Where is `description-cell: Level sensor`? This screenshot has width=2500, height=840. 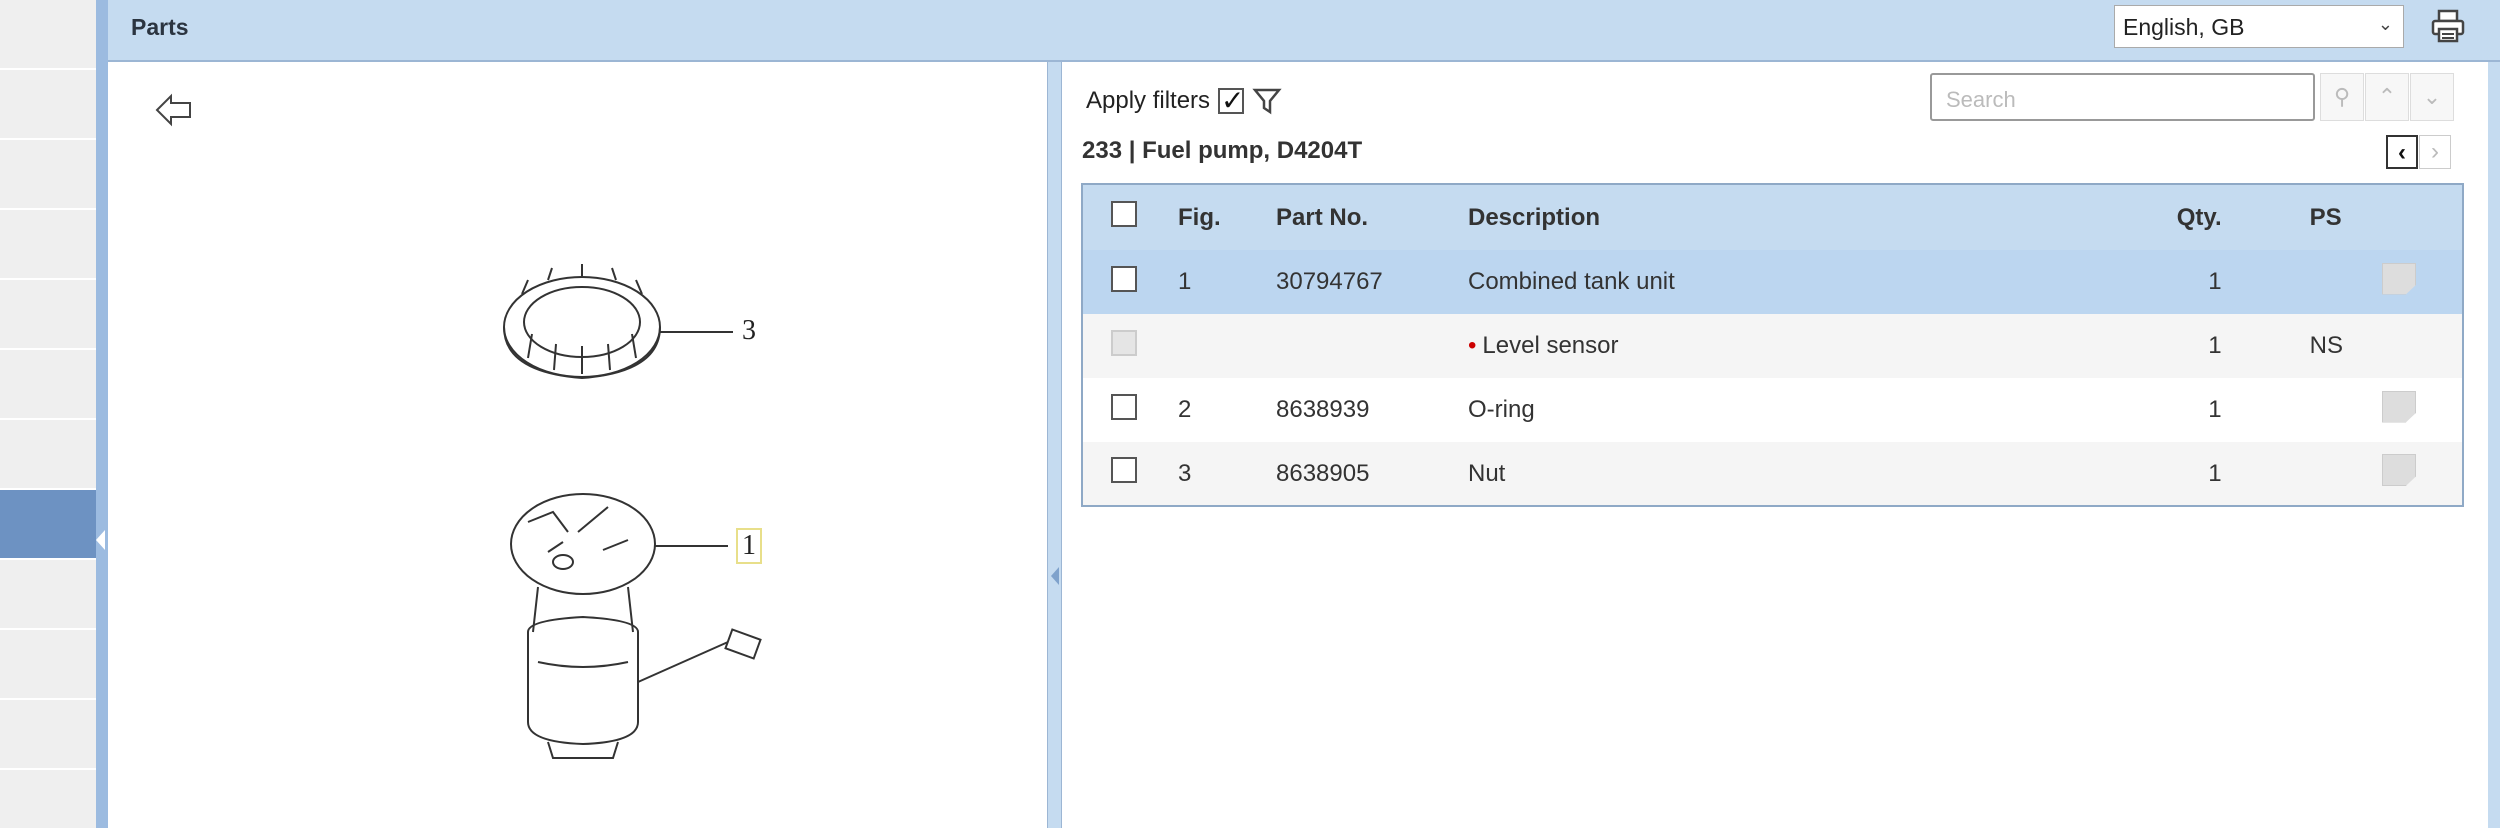 description-cell: Level sensor is located at coordinates (1550, 345).